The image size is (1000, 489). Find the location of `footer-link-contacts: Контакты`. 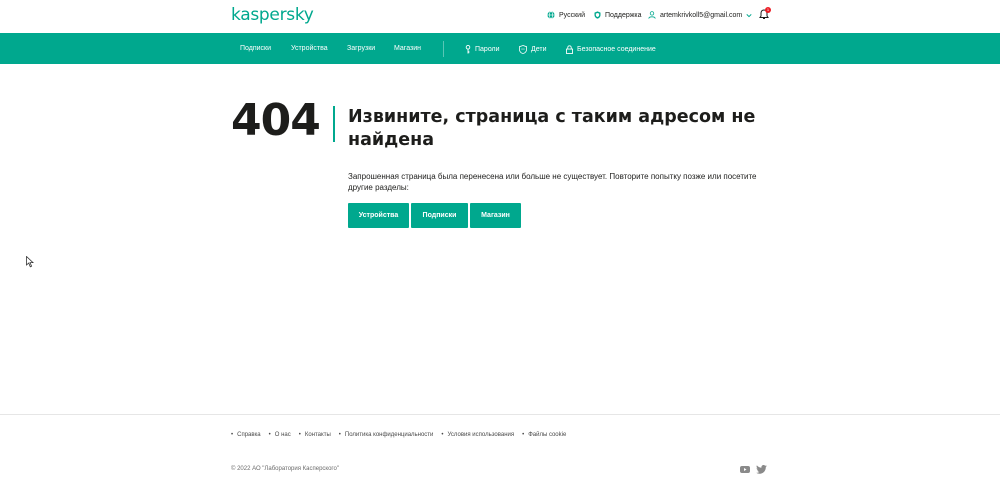

footer-link-contacts: Контакты is located at coordinates (315, 435).